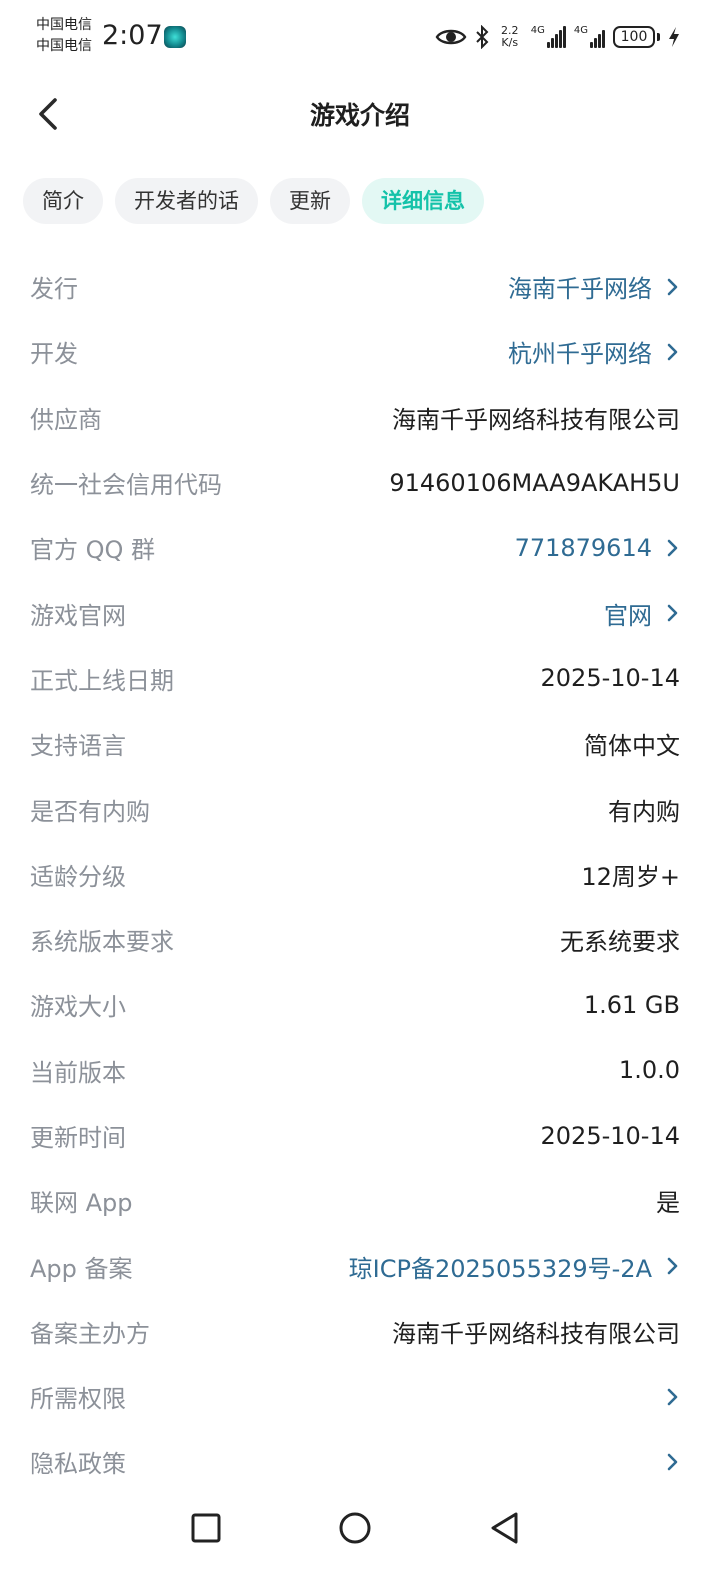 The image size is (720, 1588). I want to click on info-label: 游戏大小, so click(78, 1007).